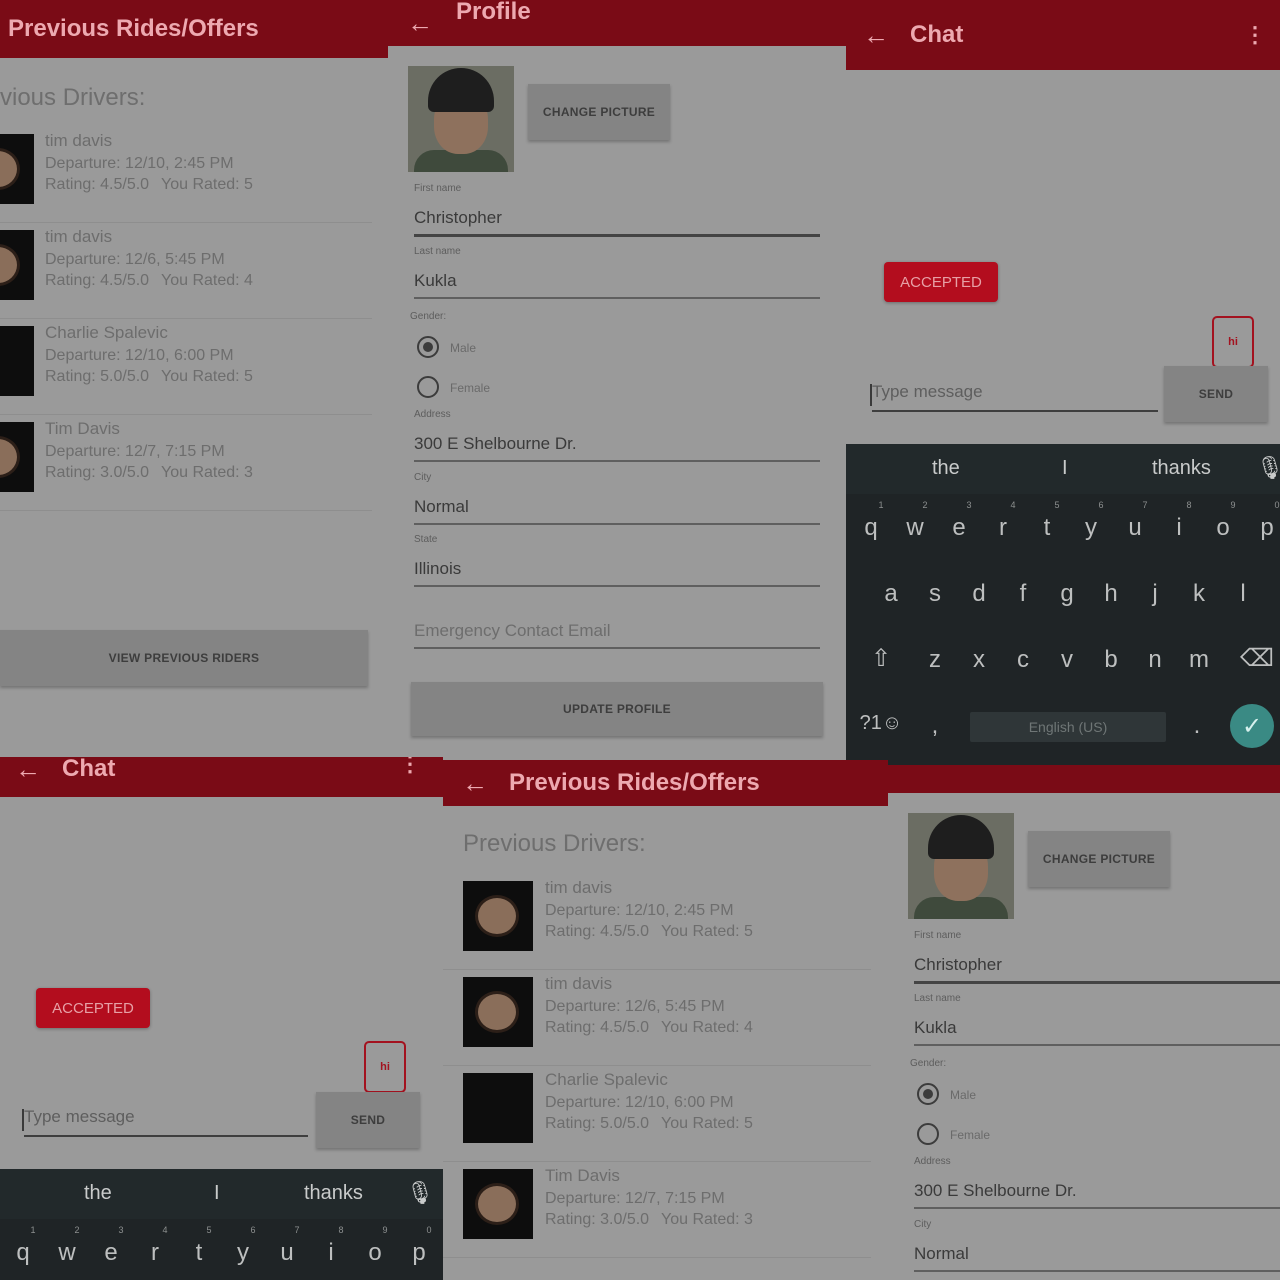 This screenshot has height=1280, width=1280. Describe the element at coordinates (1111, 594) in the screenshot. I see `key-5: h` at that location.